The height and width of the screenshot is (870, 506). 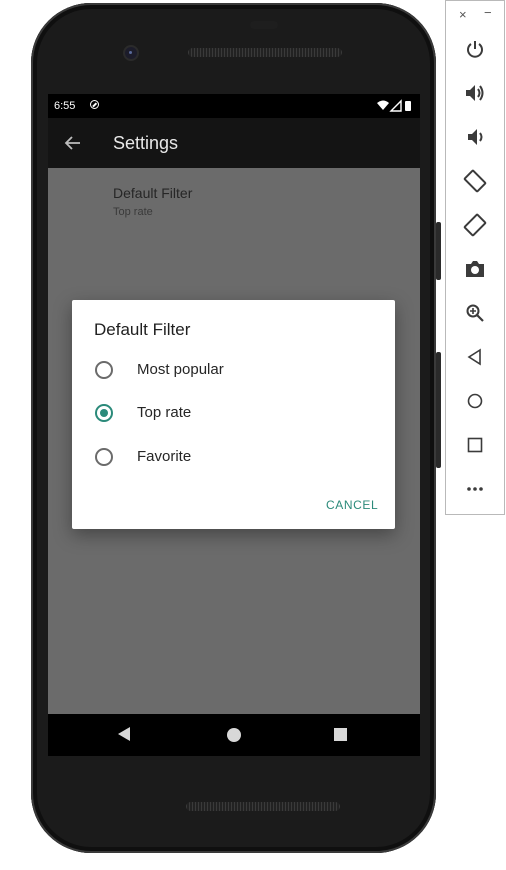 What do you see at coordinates (408, 106) in the screenshot?
I see `battery-icon` at bounding box center [408, 106].